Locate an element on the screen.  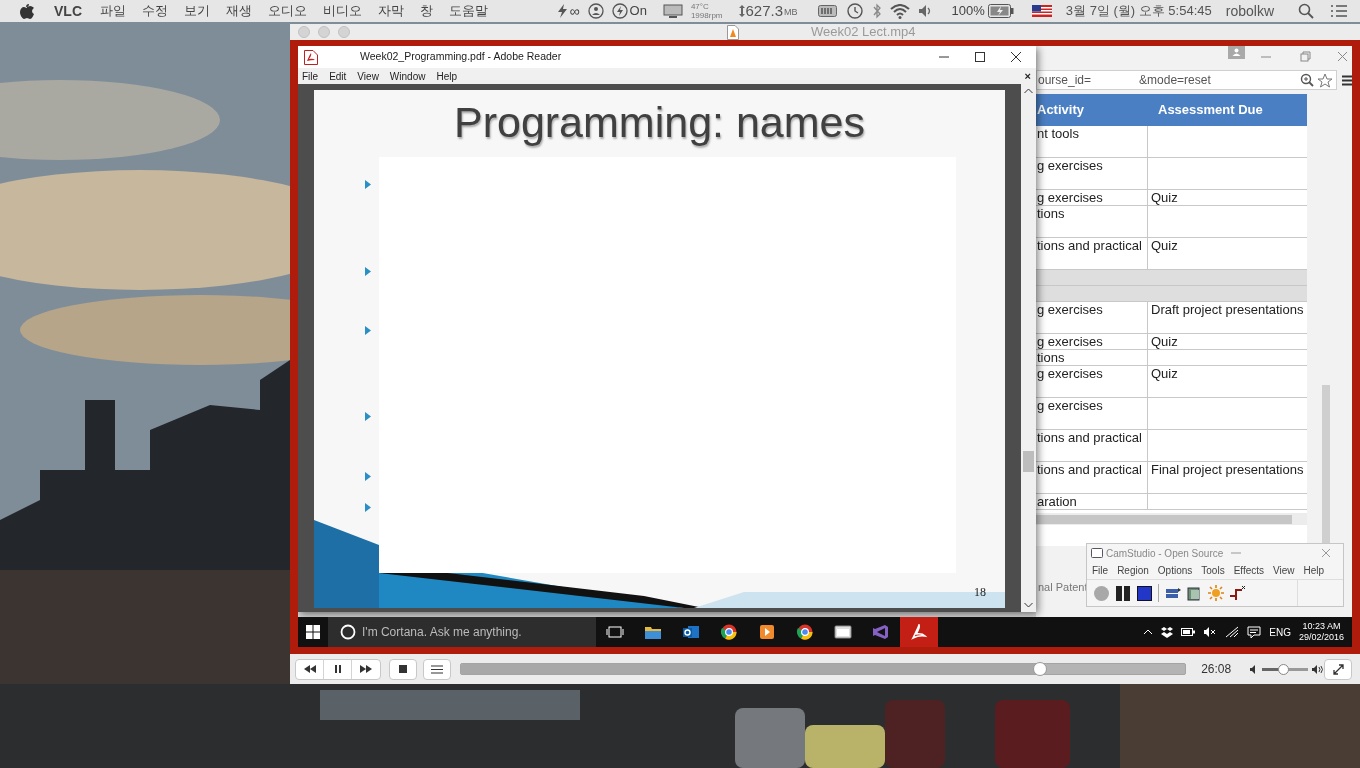
list-icon is located at coordinates (436, 669).